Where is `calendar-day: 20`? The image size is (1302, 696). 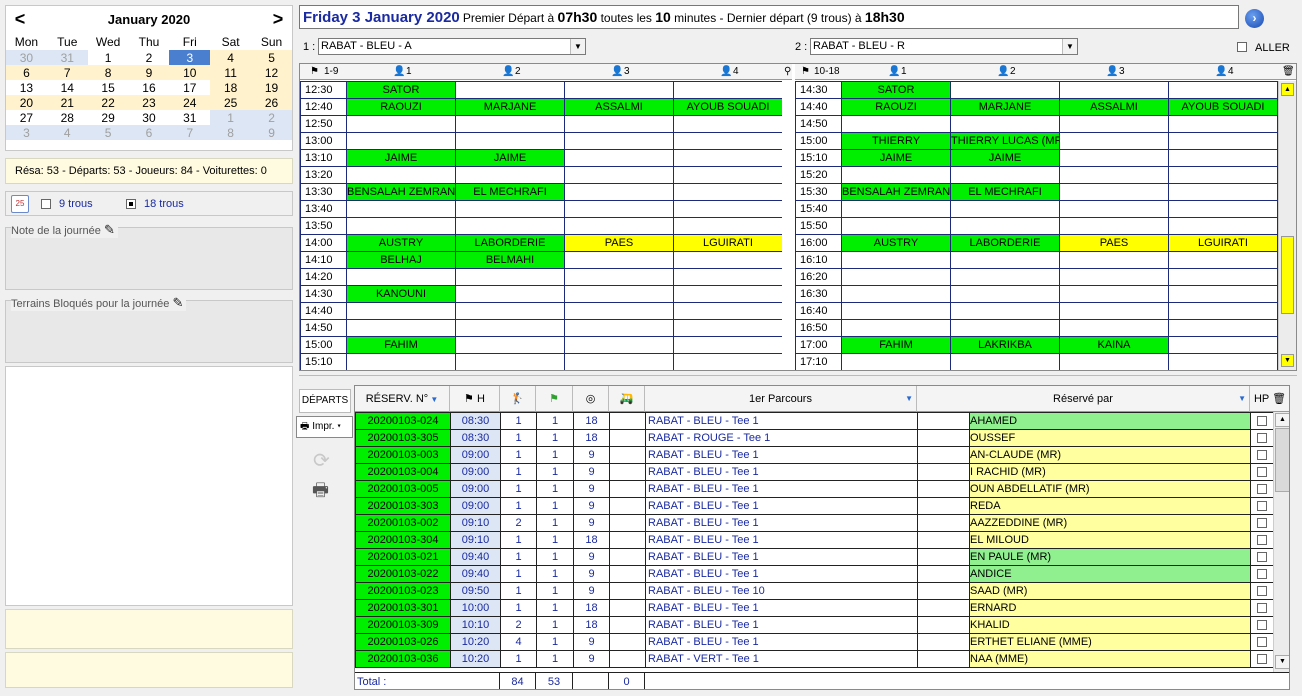 calendar-day: 20 is located at coordinates (26, 102).